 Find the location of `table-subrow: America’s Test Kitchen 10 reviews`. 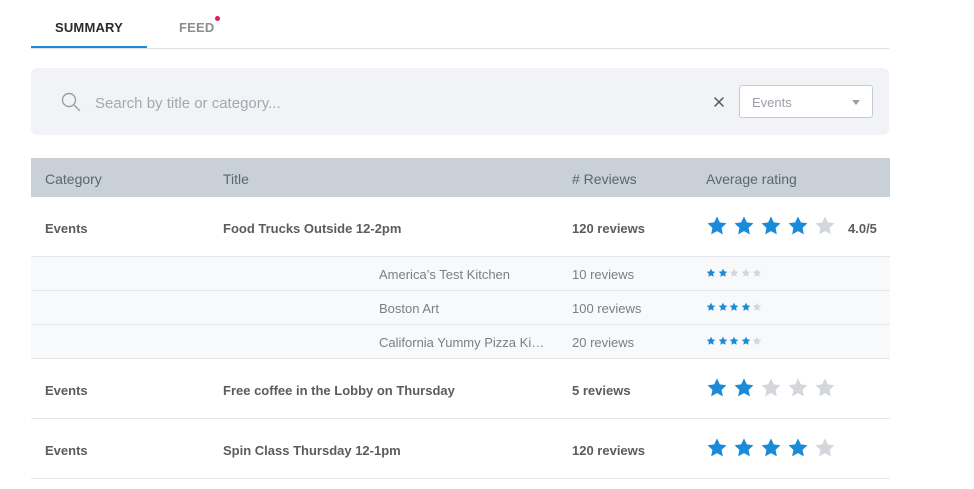

table-subrow: America’s Test Kitchen 10 reviews is located at coordinates (460, 274).